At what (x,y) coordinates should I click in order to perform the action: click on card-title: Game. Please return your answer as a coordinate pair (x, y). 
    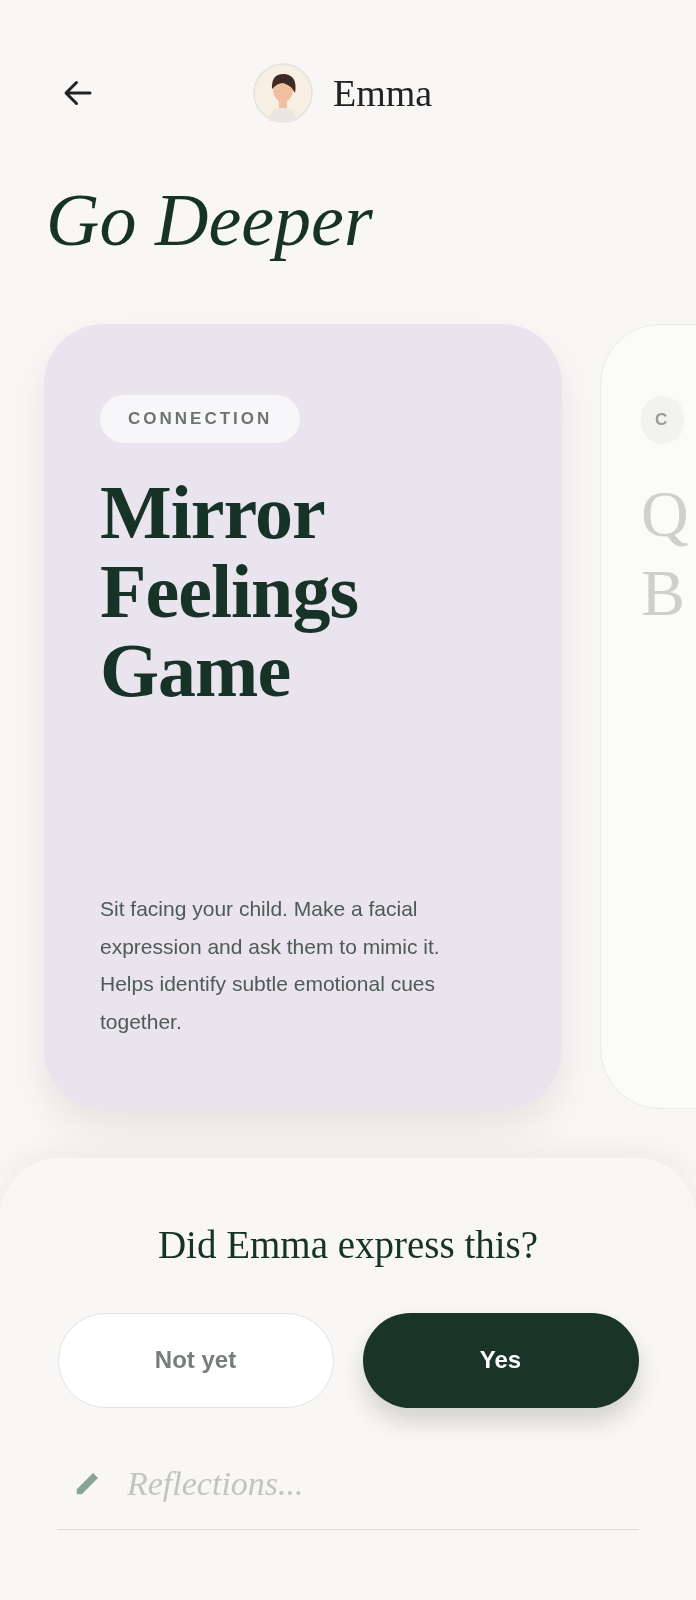
    Looking at the image, I should click on (195, 670).